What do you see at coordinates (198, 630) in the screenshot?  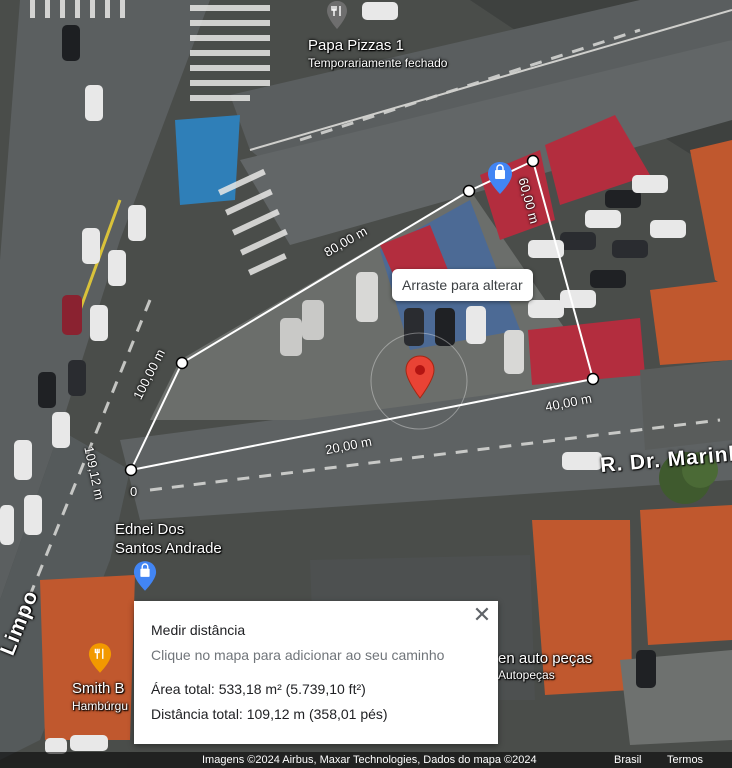 I see `card-title: Medir distância` at bounding box center [198, 630].